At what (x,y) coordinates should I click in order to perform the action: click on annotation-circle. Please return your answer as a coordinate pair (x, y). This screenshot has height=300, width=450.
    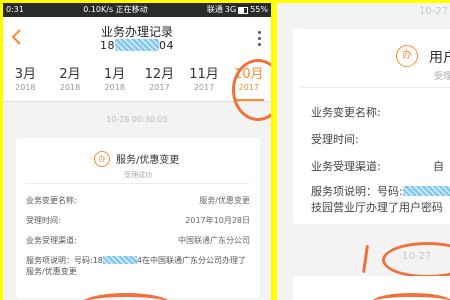
    Looking at the image, I should click on (251, 90).